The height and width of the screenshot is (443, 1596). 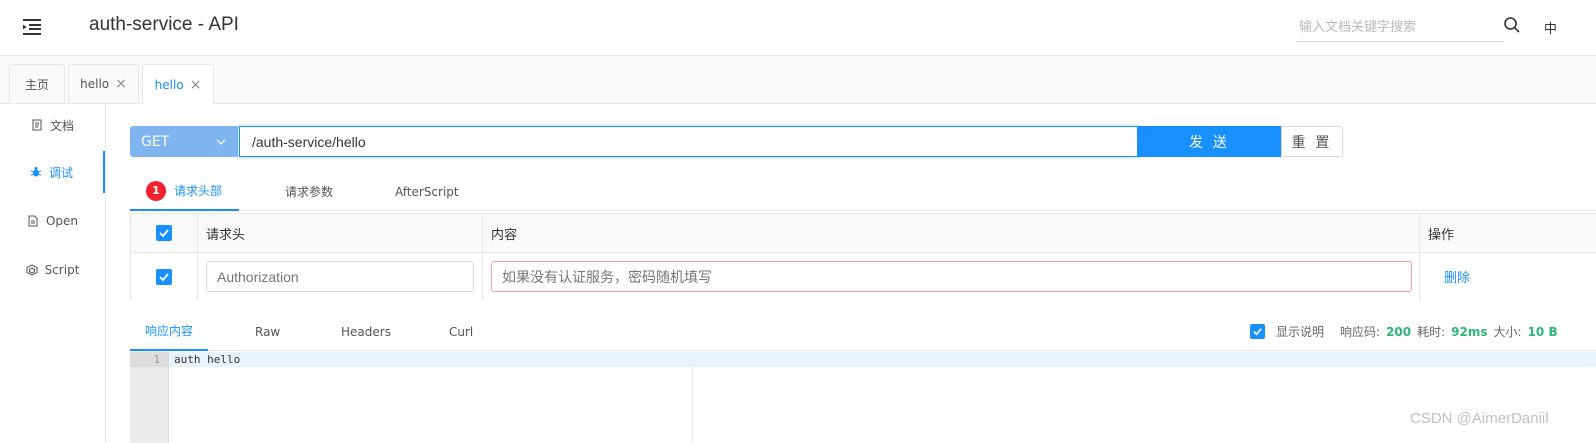 I want to click on tab-request-headers: 1 请求头部, so click(x=184, y=191).